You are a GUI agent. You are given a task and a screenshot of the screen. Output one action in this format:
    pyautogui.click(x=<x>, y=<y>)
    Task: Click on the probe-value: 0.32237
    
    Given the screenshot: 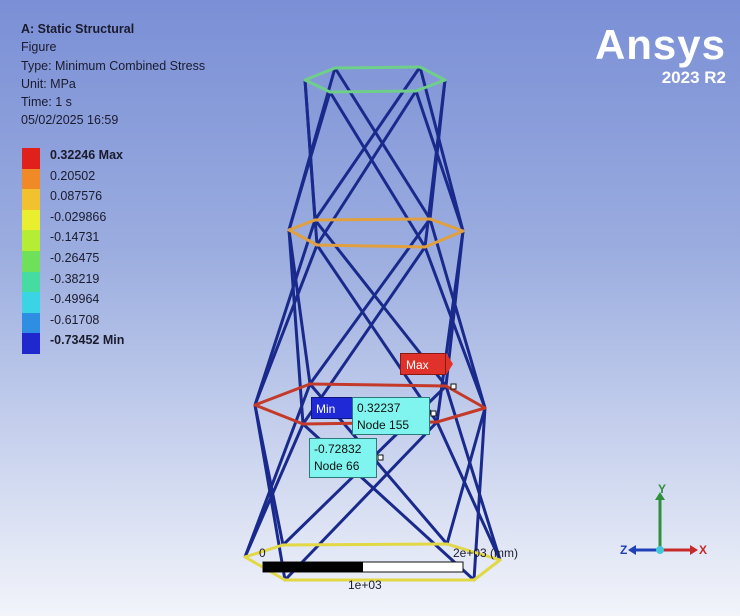 What is the action you would take?
    pyautogui.click(x=379, y=408)
    